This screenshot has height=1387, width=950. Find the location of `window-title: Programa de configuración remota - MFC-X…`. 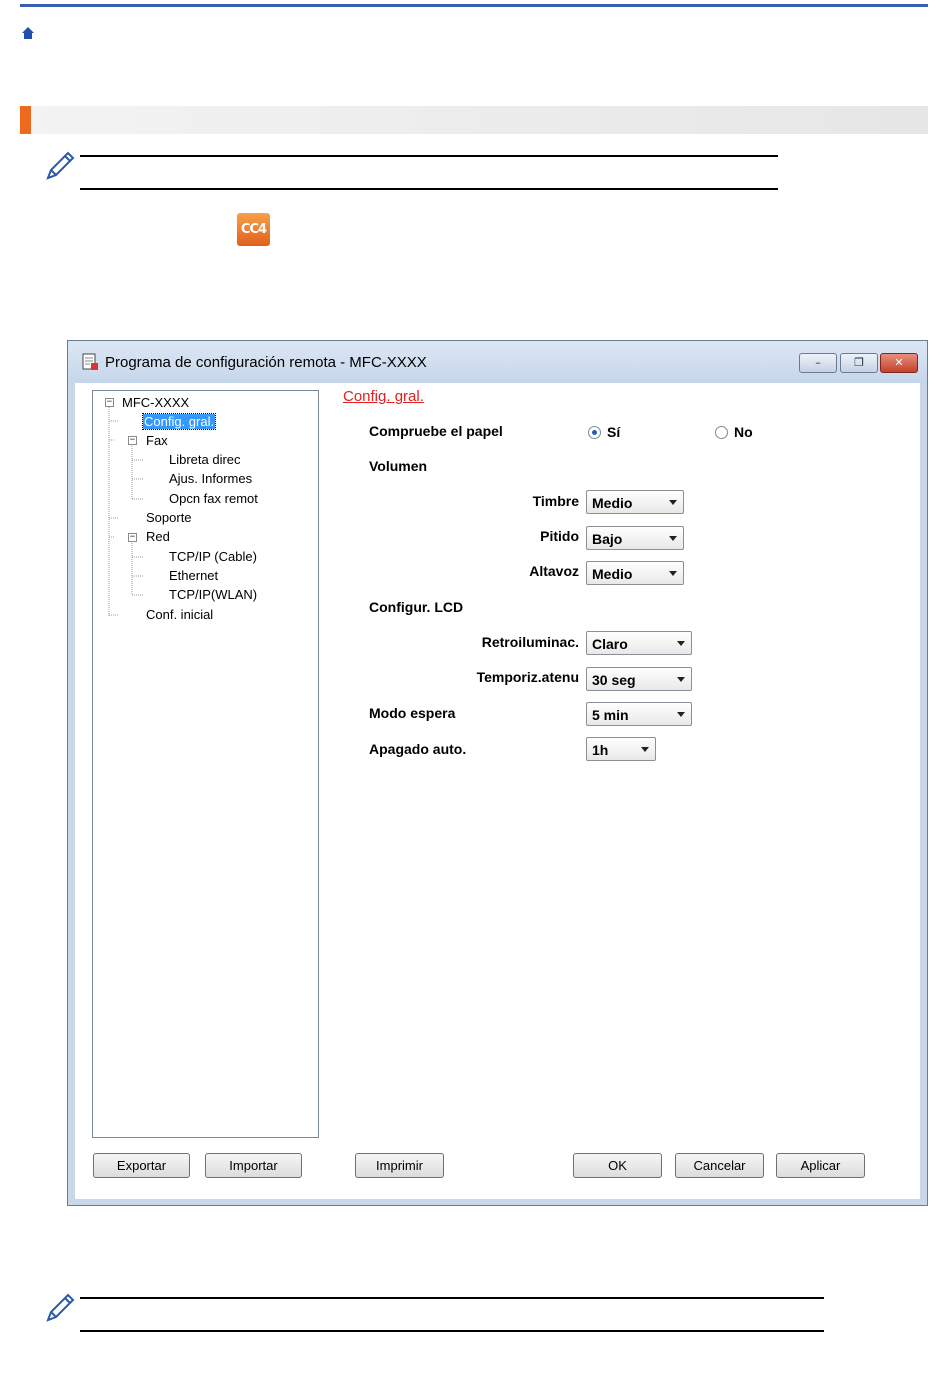

window-title: Programa de configuración remota - MFC-X… is located at coordinates (266, 362).